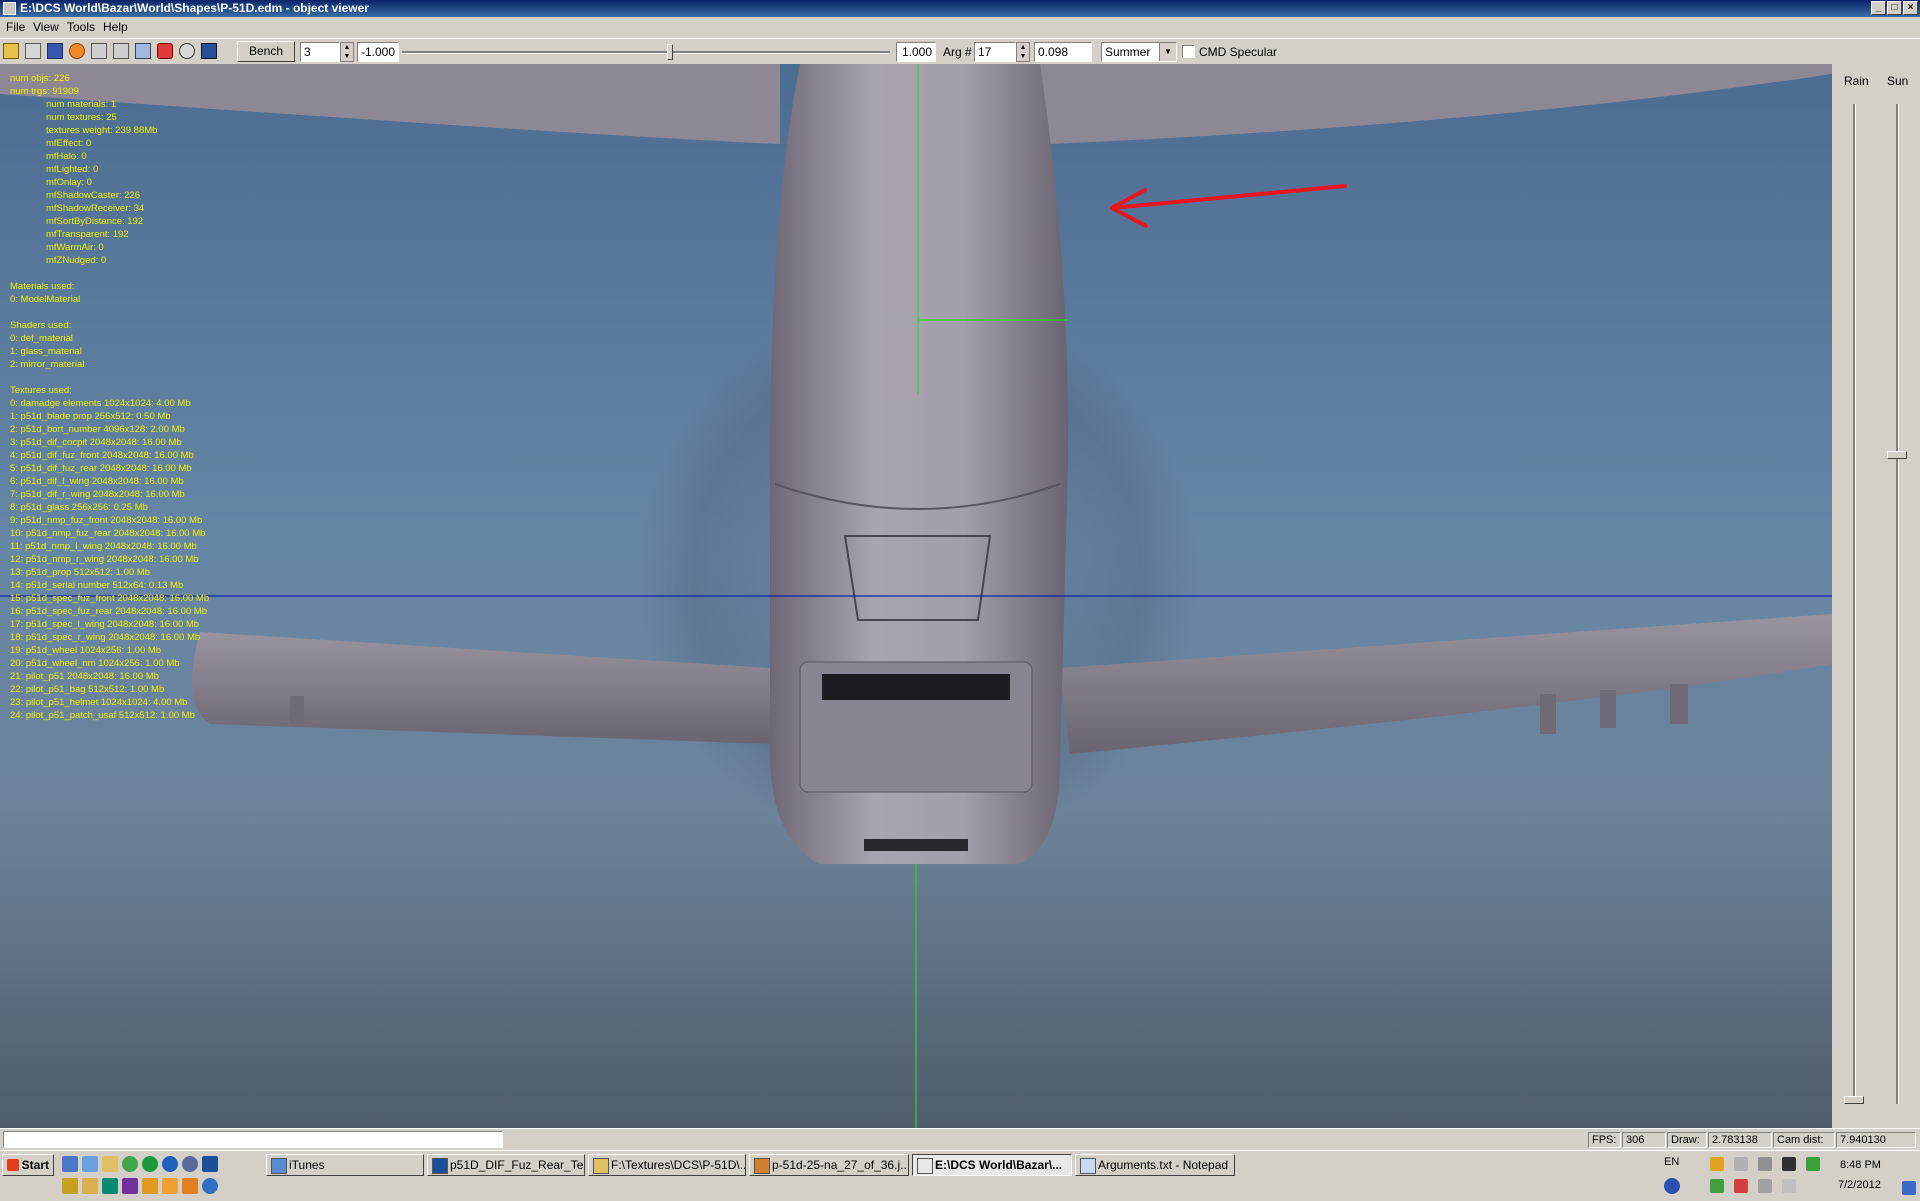  Describe the element at coordinates (601, 1166) in the screenshot. I see `folder-icon` at that location.